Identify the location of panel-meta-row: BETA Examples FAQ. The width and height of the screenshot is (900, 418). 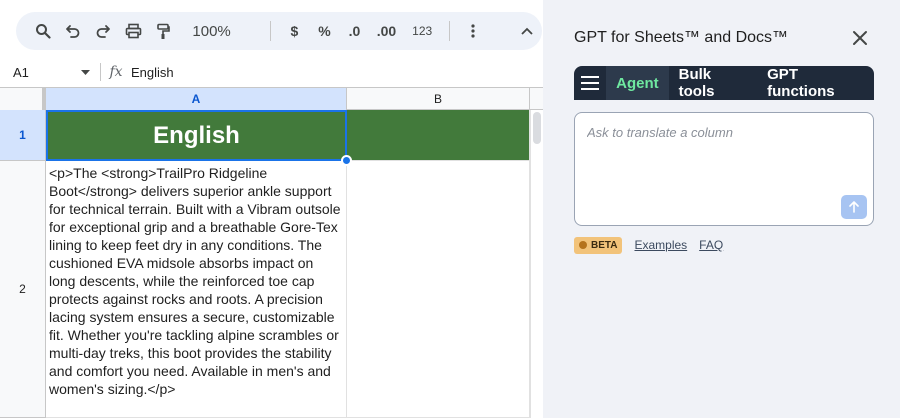
(648, 245).